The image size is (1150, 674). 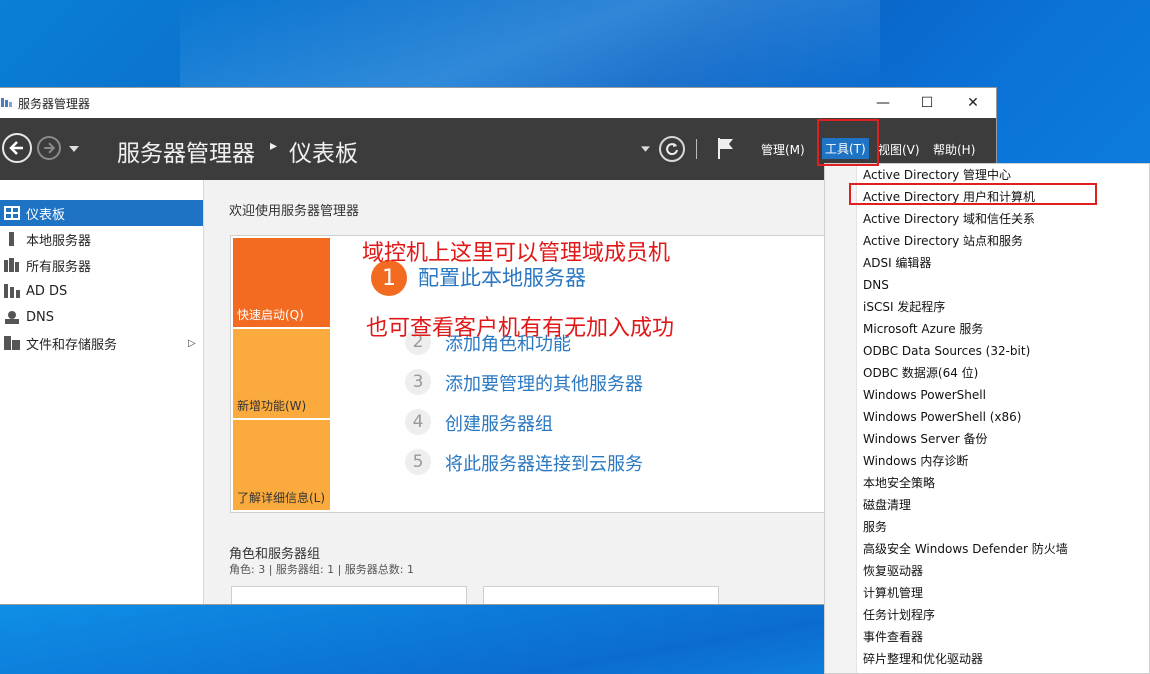 What do you see at coordinates (7, 103) in the screenshot?
I see `server-manager-icon` at bounding box center [7, 103].